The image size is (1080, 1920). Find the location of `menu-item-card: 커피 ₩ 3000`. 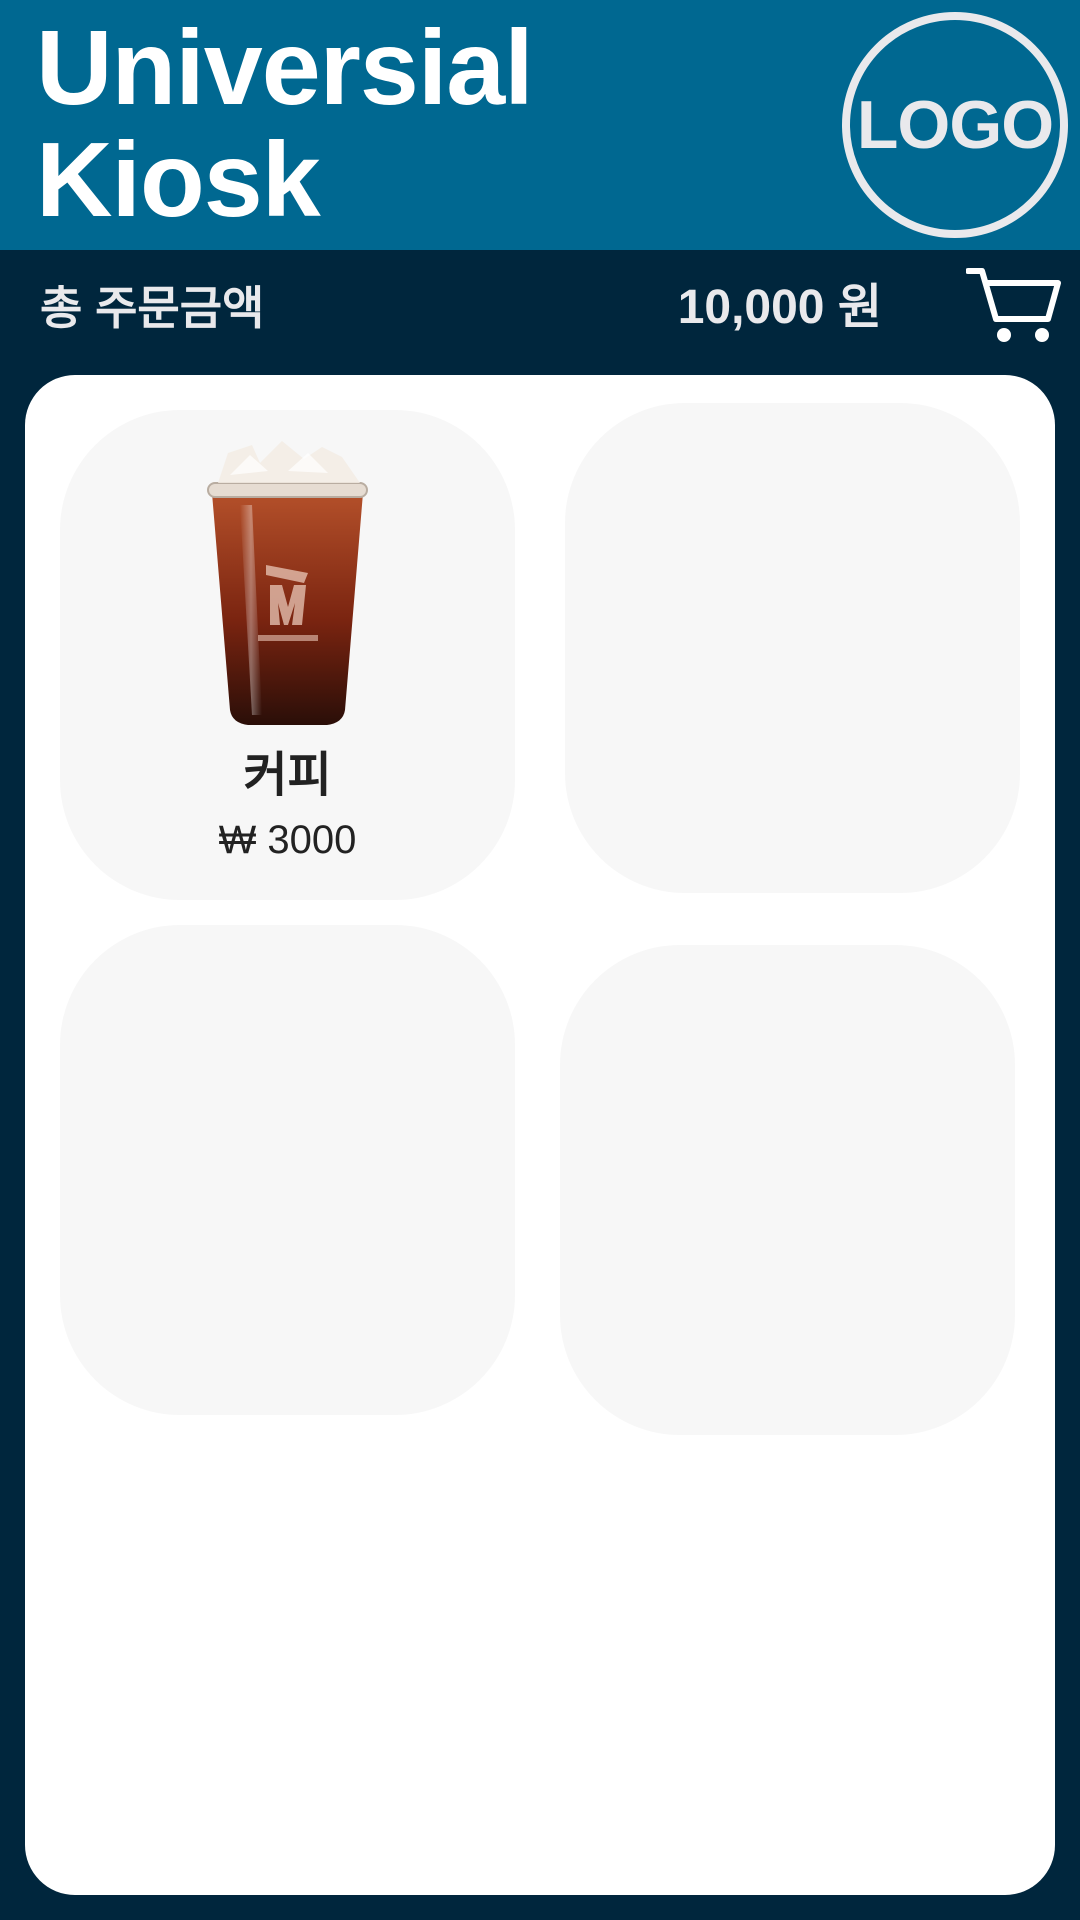

menu-item-card: 커피 ₩ 3000 is located at coordinates (287, 655).